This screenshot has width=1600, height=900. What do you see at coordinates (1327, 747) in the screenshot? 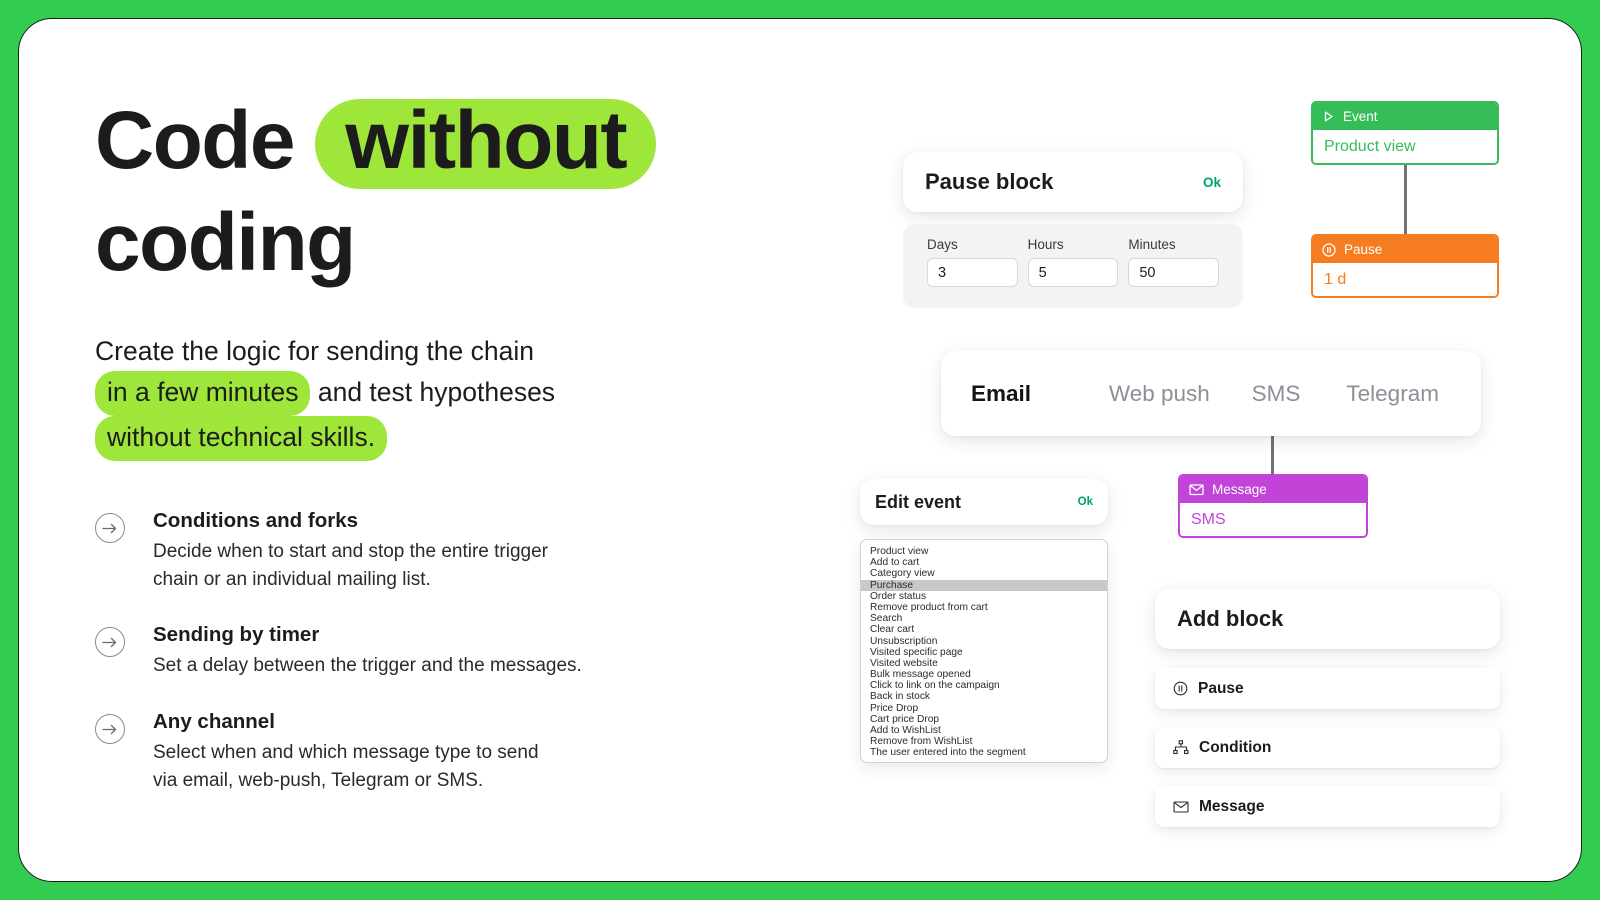
I see `add-block-item-condition: Condition` at bounding box center [1327, 747].